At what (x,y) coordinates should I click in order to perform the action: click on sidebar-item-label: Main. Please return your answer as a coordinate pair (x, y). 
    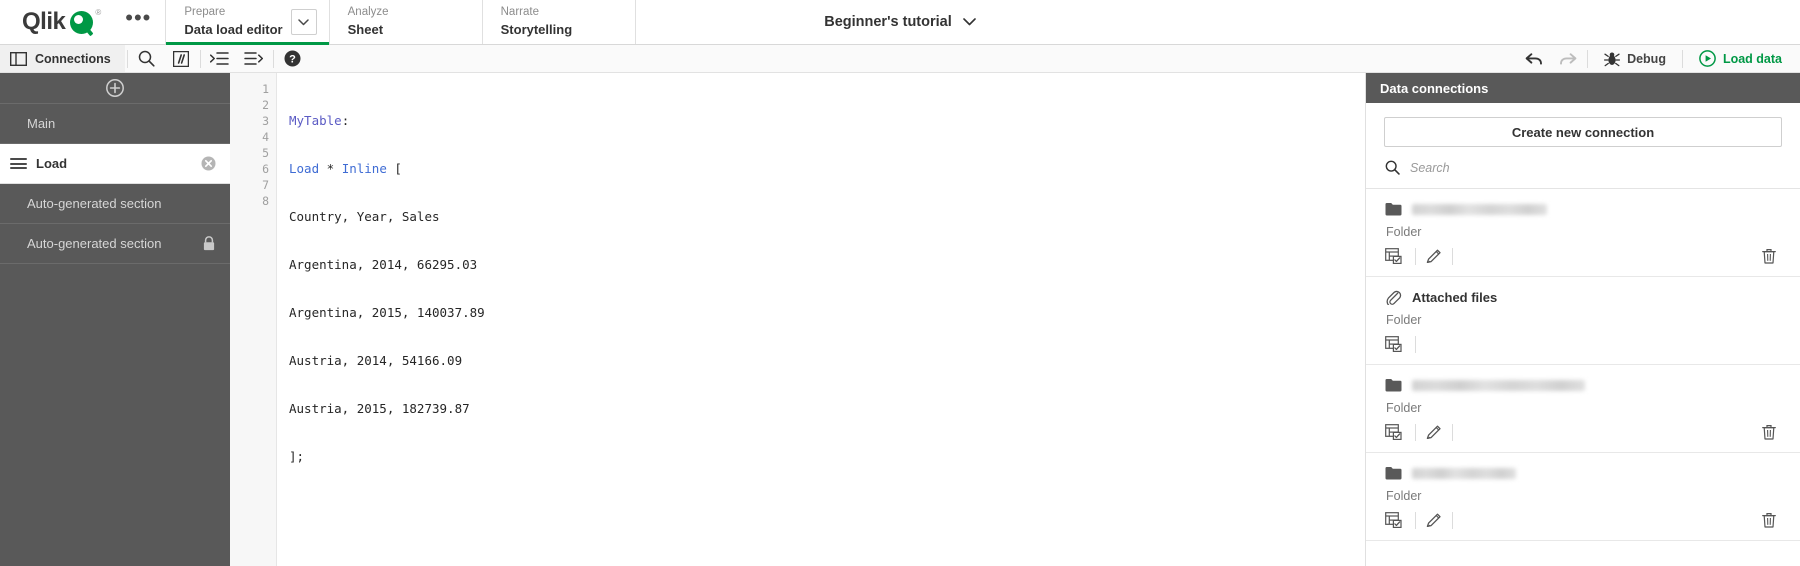
    Looking at the image, I should click on (41, 123).